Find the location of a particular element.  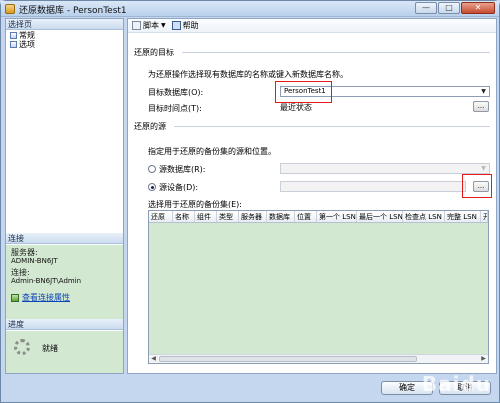

horizontal-scrollbar: ◀ ▶ is located at coordinates (318, 358).